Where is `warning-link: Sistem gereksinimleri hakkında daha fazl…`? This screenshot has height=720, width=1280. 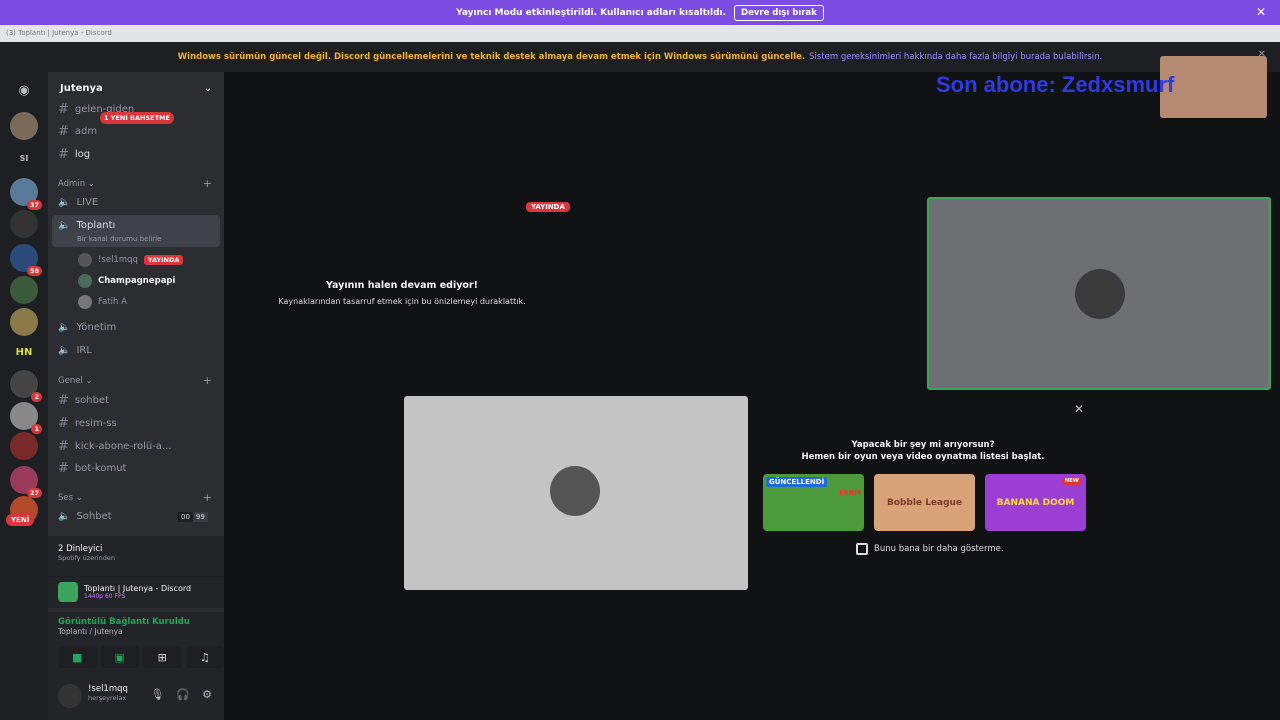 warning-link: Sistem gereksinimleri hakkında daha fazl… is located at coordinates (955, 57).